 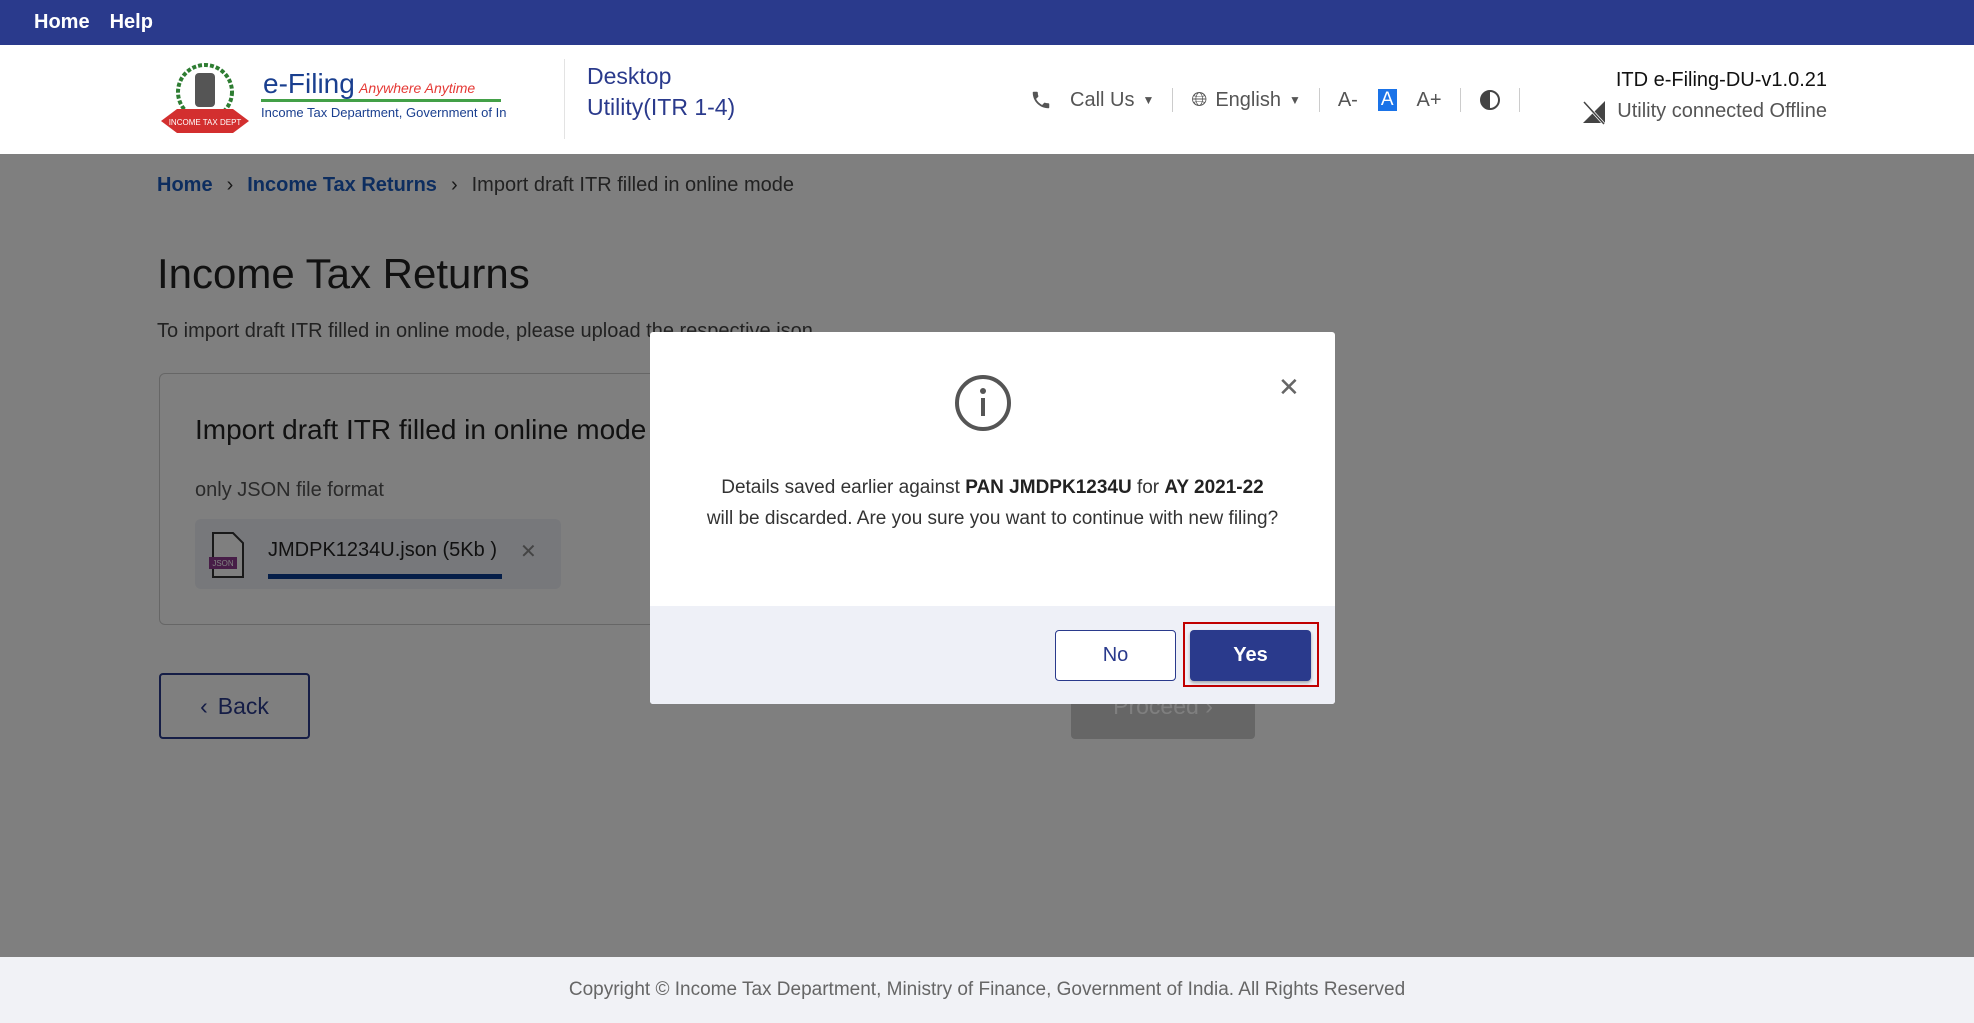 What do you see at coordinates (992, 655) in the screenshot?
I see `dialog-footer: No Yes` at bounding box center [992, 655].